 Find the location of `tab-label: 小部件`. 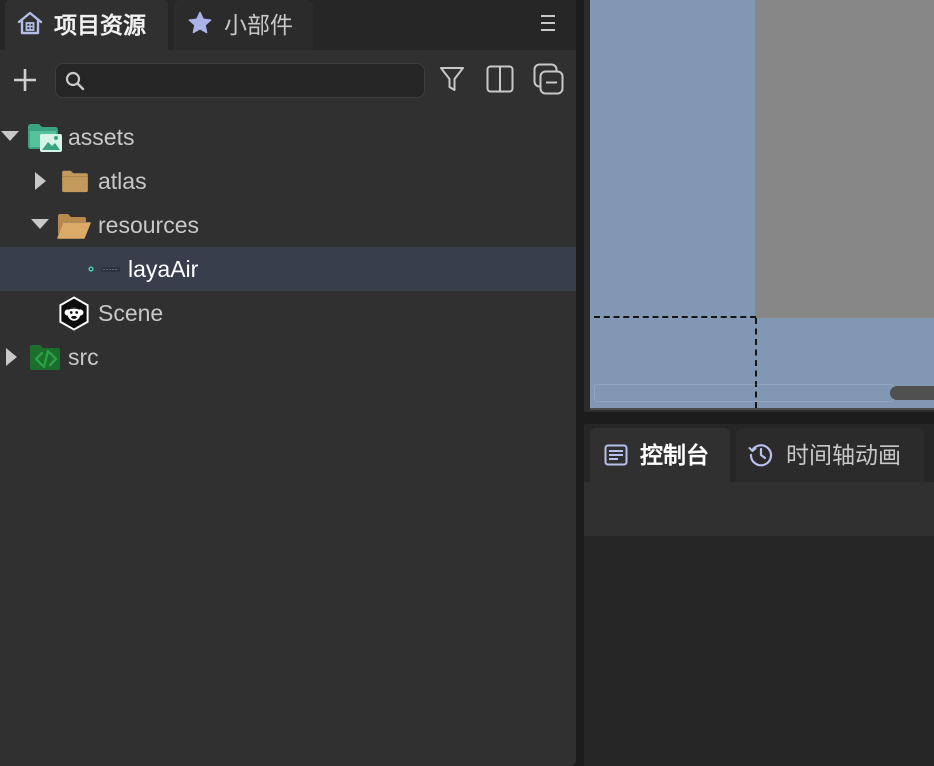

tab-label: 小部件 is located at coordinates (258, 25).